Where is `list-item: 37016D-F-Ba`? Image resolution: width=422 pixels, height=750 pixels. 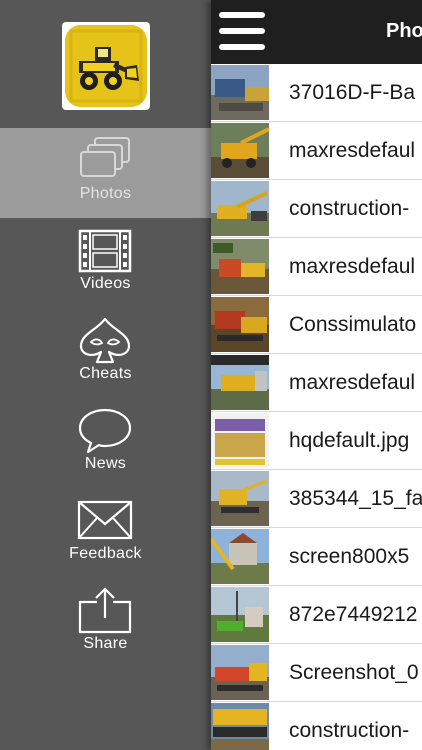
list-item: 37016D-F-Ba is located at coordinates (316, 93).